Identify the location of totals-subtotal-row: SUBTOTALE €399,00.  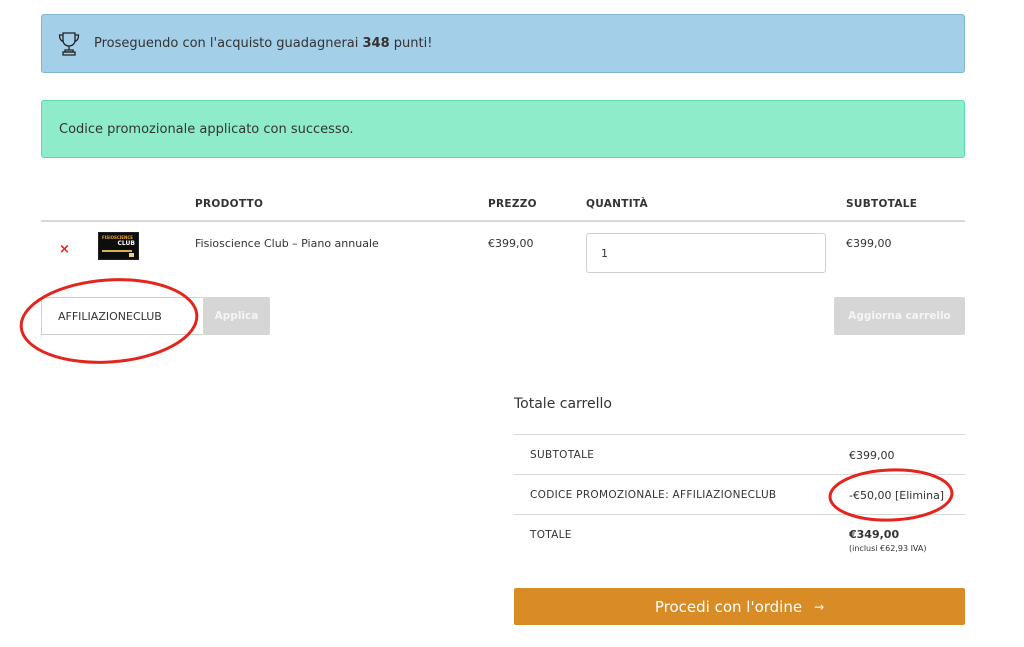
(739, 454).